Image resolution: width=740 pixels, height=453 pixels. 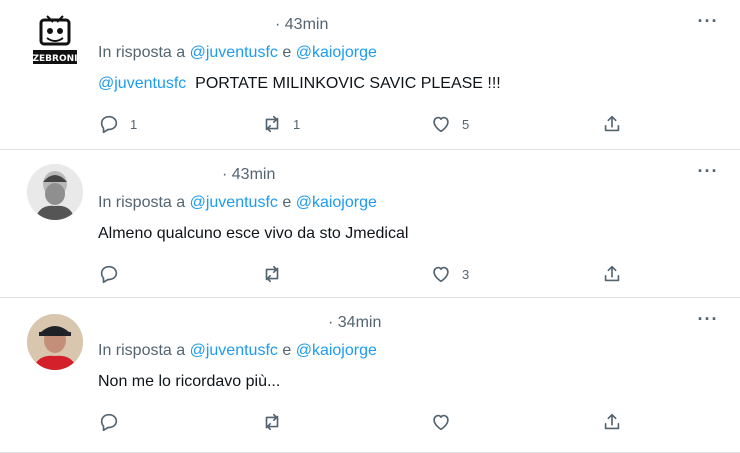 I want to click on avatar-logo-text: ZEBRONI, so click(x=55, y=59).